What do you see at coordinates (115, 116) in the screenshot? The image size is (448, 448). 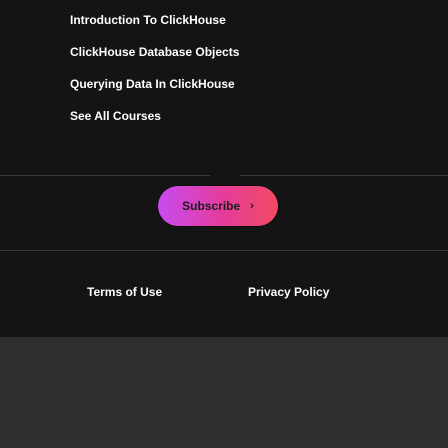 I see `see-all-courses-link: See All Courses` at bounding box center [115, 116].